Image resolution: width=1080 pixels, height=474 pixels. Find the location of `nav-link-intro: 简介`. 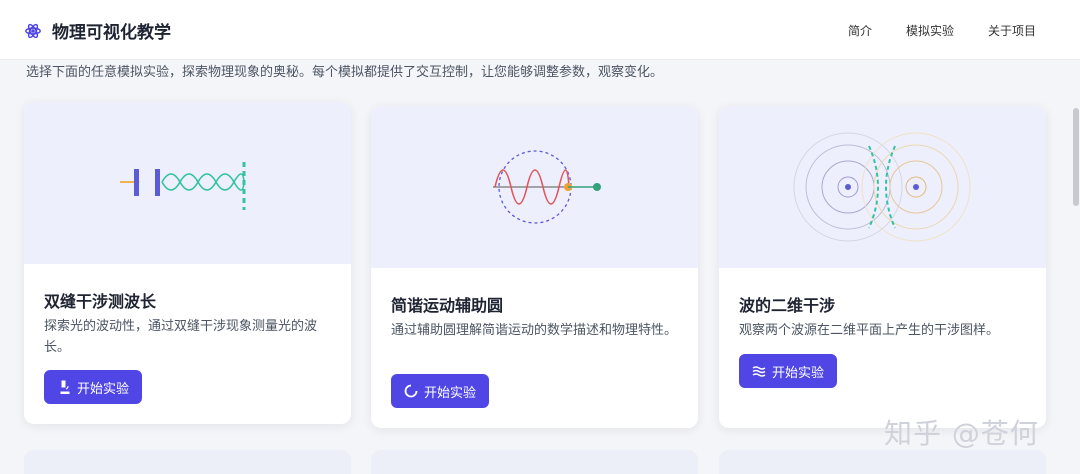

nav-link-intro: 简介 is located at coordinates (860, 30).